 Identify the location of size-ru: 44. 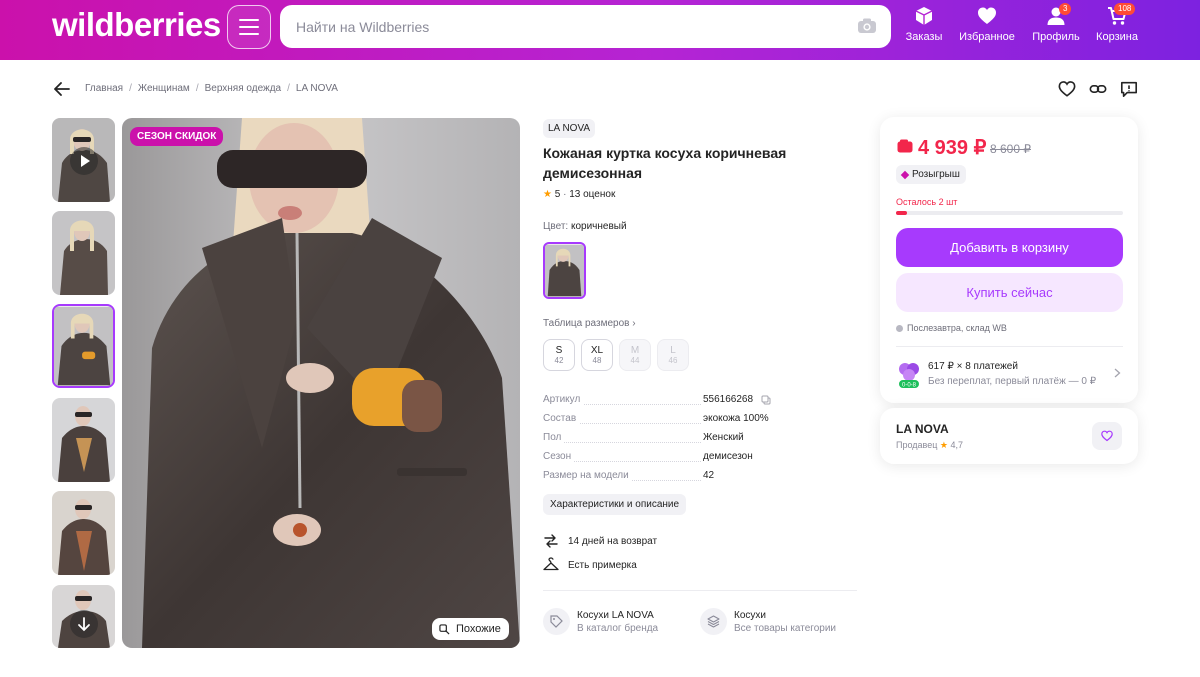
(635, 360).